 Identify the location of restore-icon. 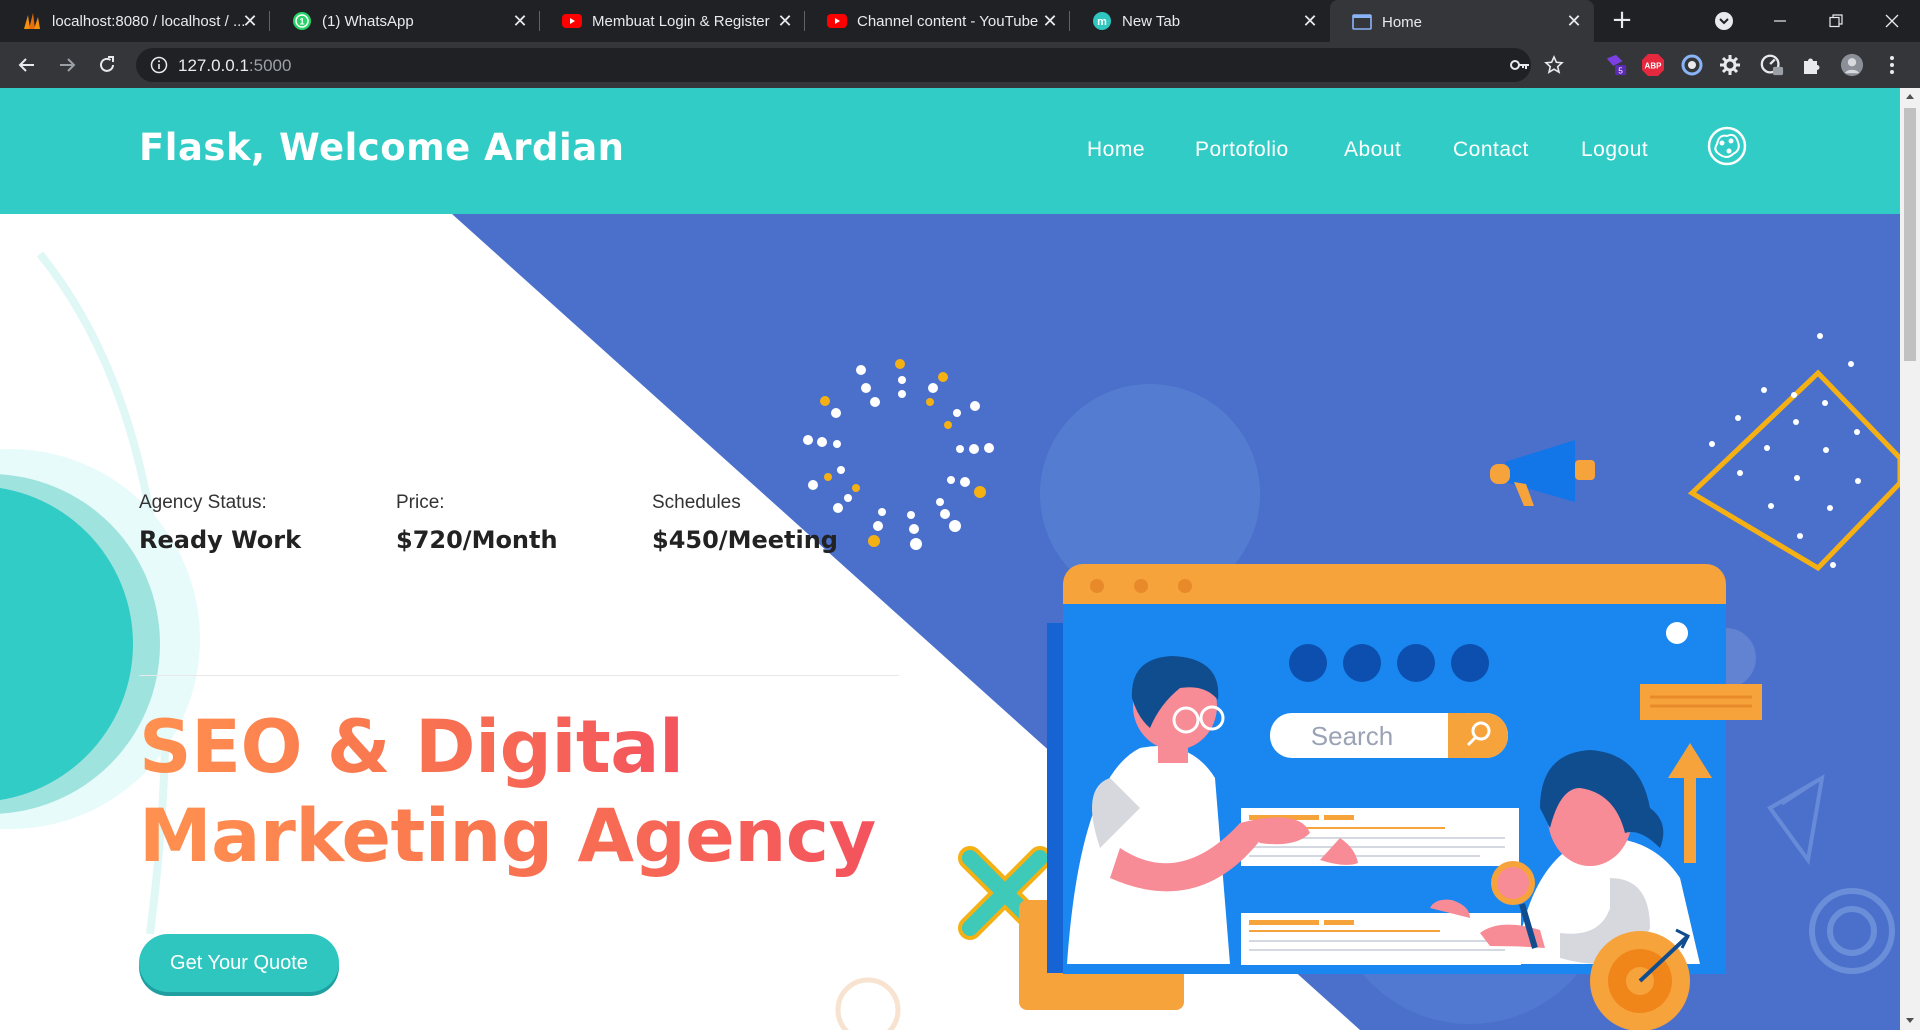
(1836, 21).